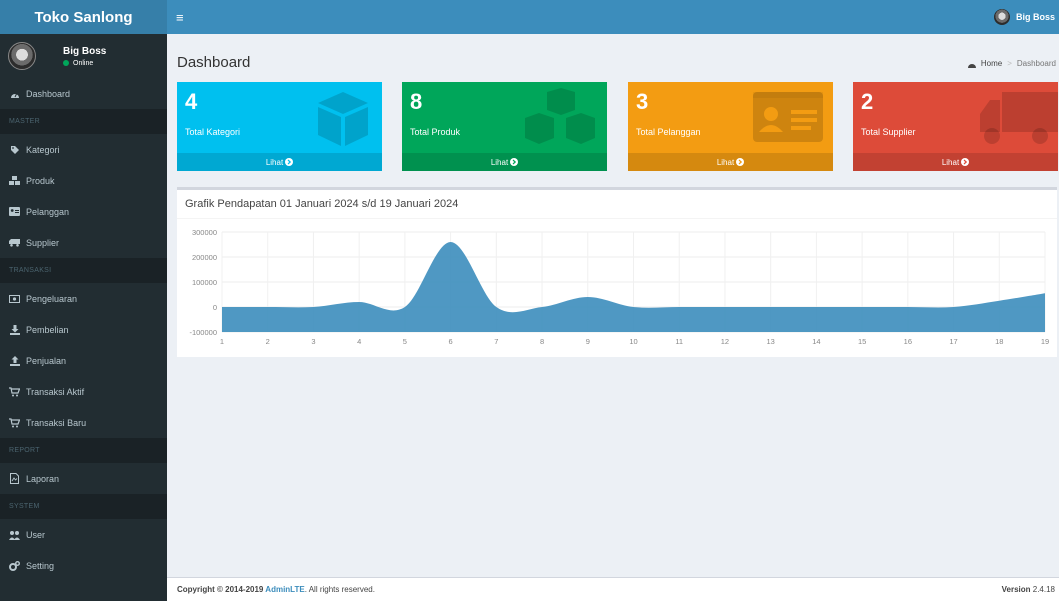  Describe the element at coordinates (55, 391) in the screenshot. I see `sidebar-item-label: Transaksi Aktif` at that location.